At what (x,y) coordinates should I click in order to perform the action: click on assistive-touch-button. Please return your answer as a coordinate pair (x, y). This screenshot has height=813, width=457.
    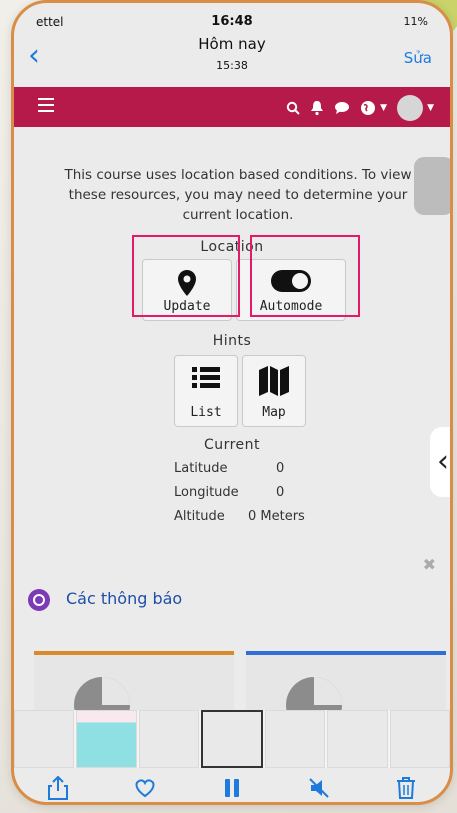
    Looking at the image, I should click on (432, 186).